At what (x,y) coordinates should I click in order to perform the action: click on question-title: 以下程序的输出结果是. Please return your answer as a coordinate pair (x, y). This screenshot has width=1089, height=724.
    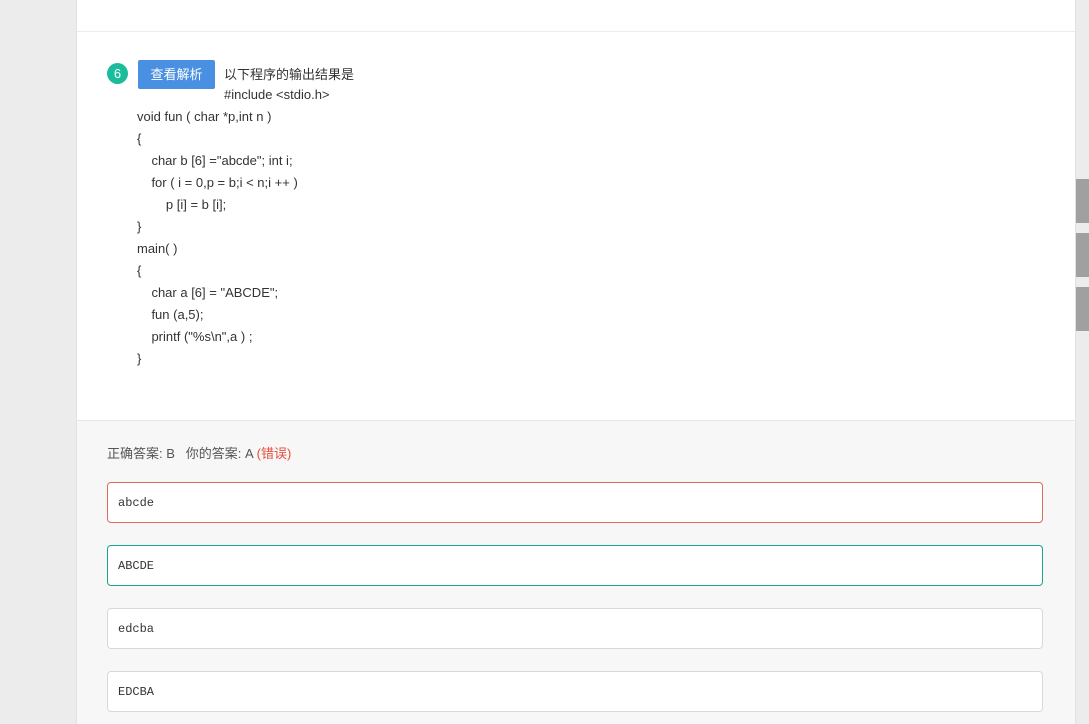
    Looking at the image, I should click on (289, 74).